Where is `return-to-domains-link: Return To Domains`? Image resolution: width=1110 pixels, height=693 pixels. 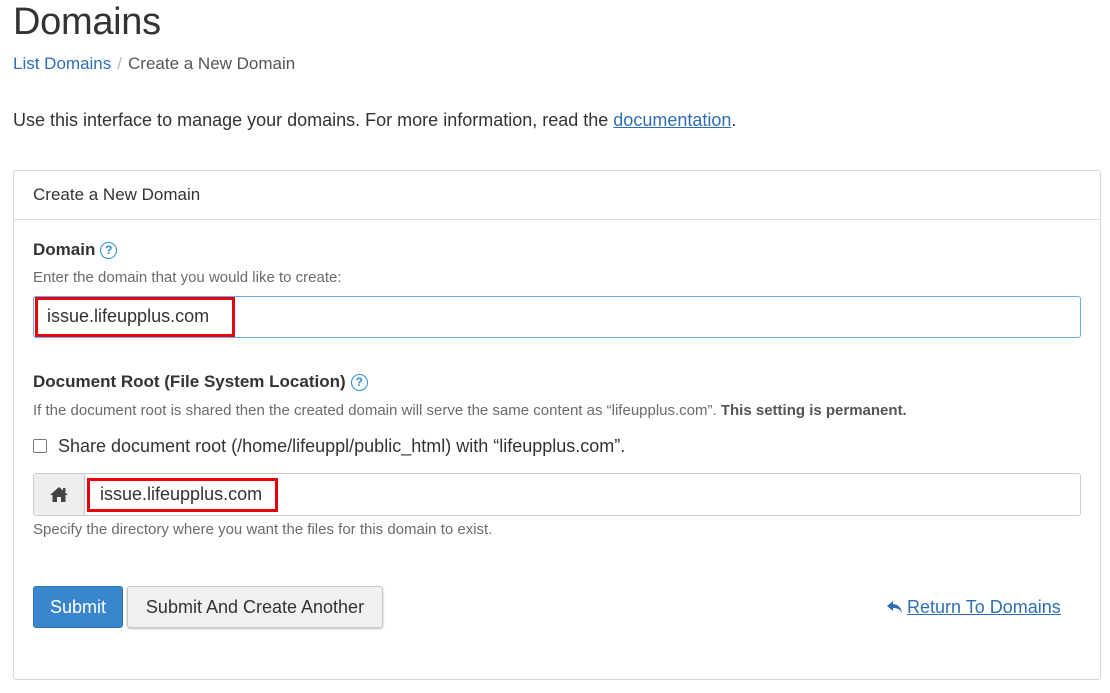
return-to-domains-link: Return To Domains is located at coordinates (973, 607).